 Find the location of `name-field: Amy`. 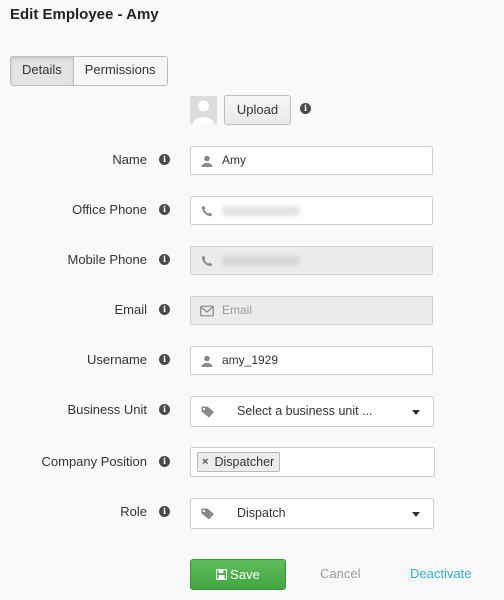

name-field: Amy is located at coordinates (311, 160).